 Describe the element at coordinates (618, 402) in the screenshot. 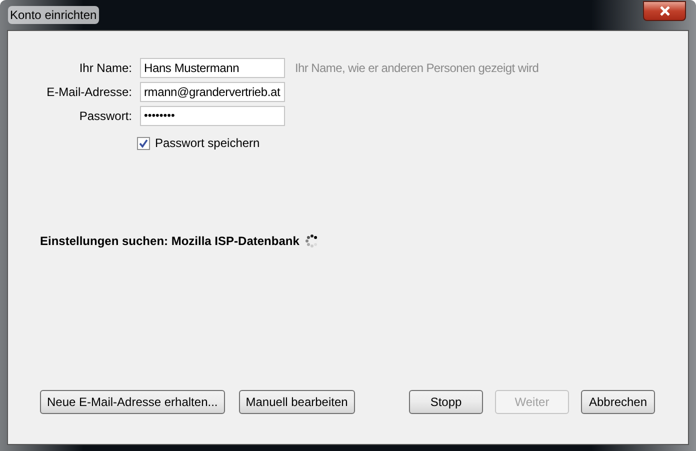

I see `dialog-button: Abbrechen` at that location.